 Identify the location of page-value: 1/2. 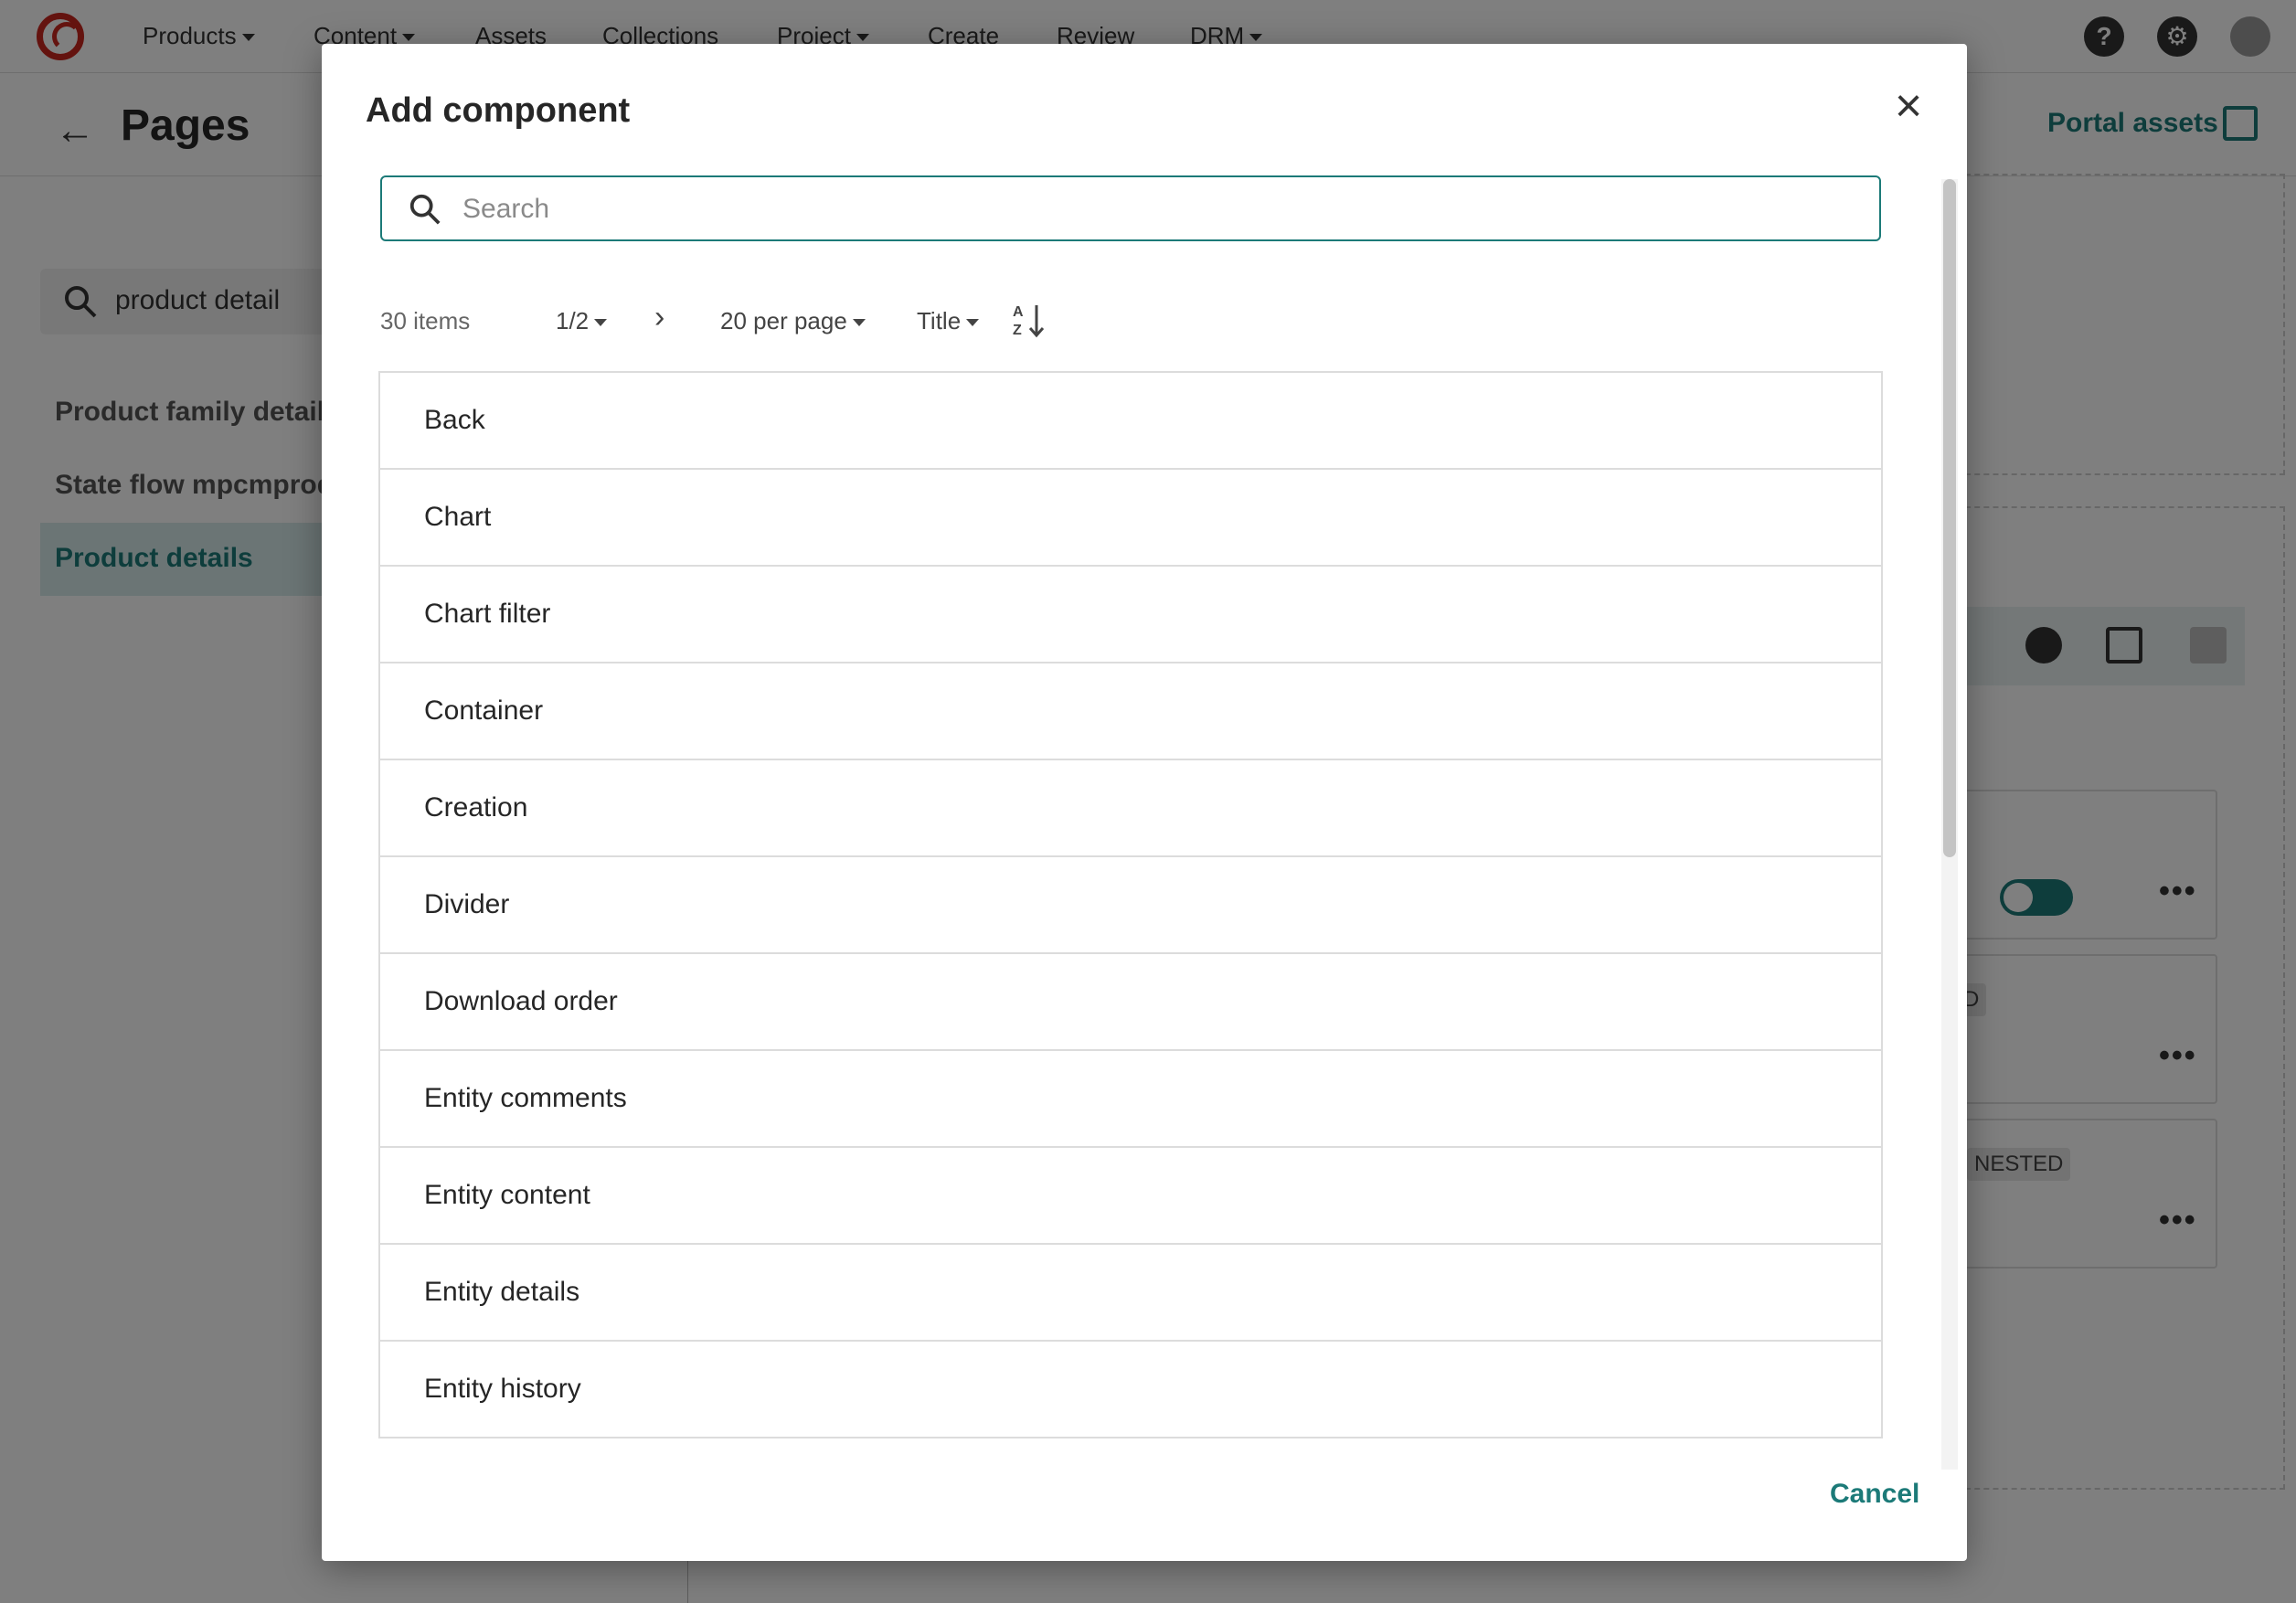
(573, 320).